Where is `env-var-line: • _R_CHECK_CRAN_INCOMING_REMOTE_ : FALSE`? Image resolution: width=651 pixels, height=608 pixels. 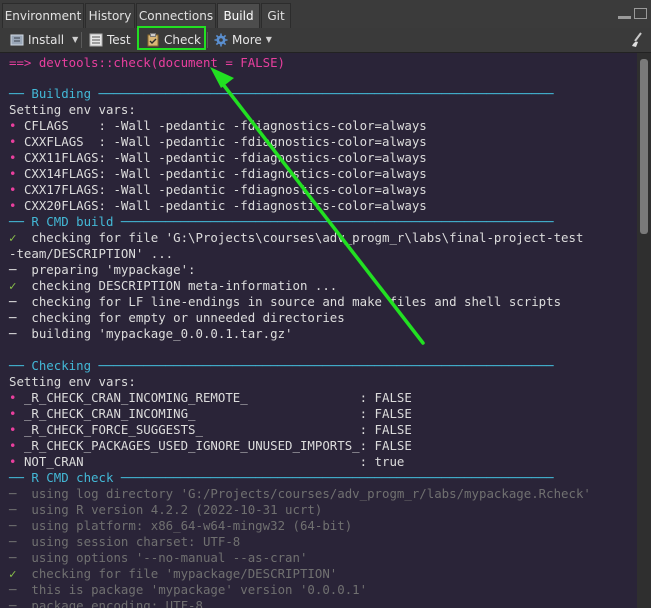
env-var-line: • _R_CHECK_CRAN_INCOMING_REMOTE_ : FALSE is located at coordinates (210, 397).